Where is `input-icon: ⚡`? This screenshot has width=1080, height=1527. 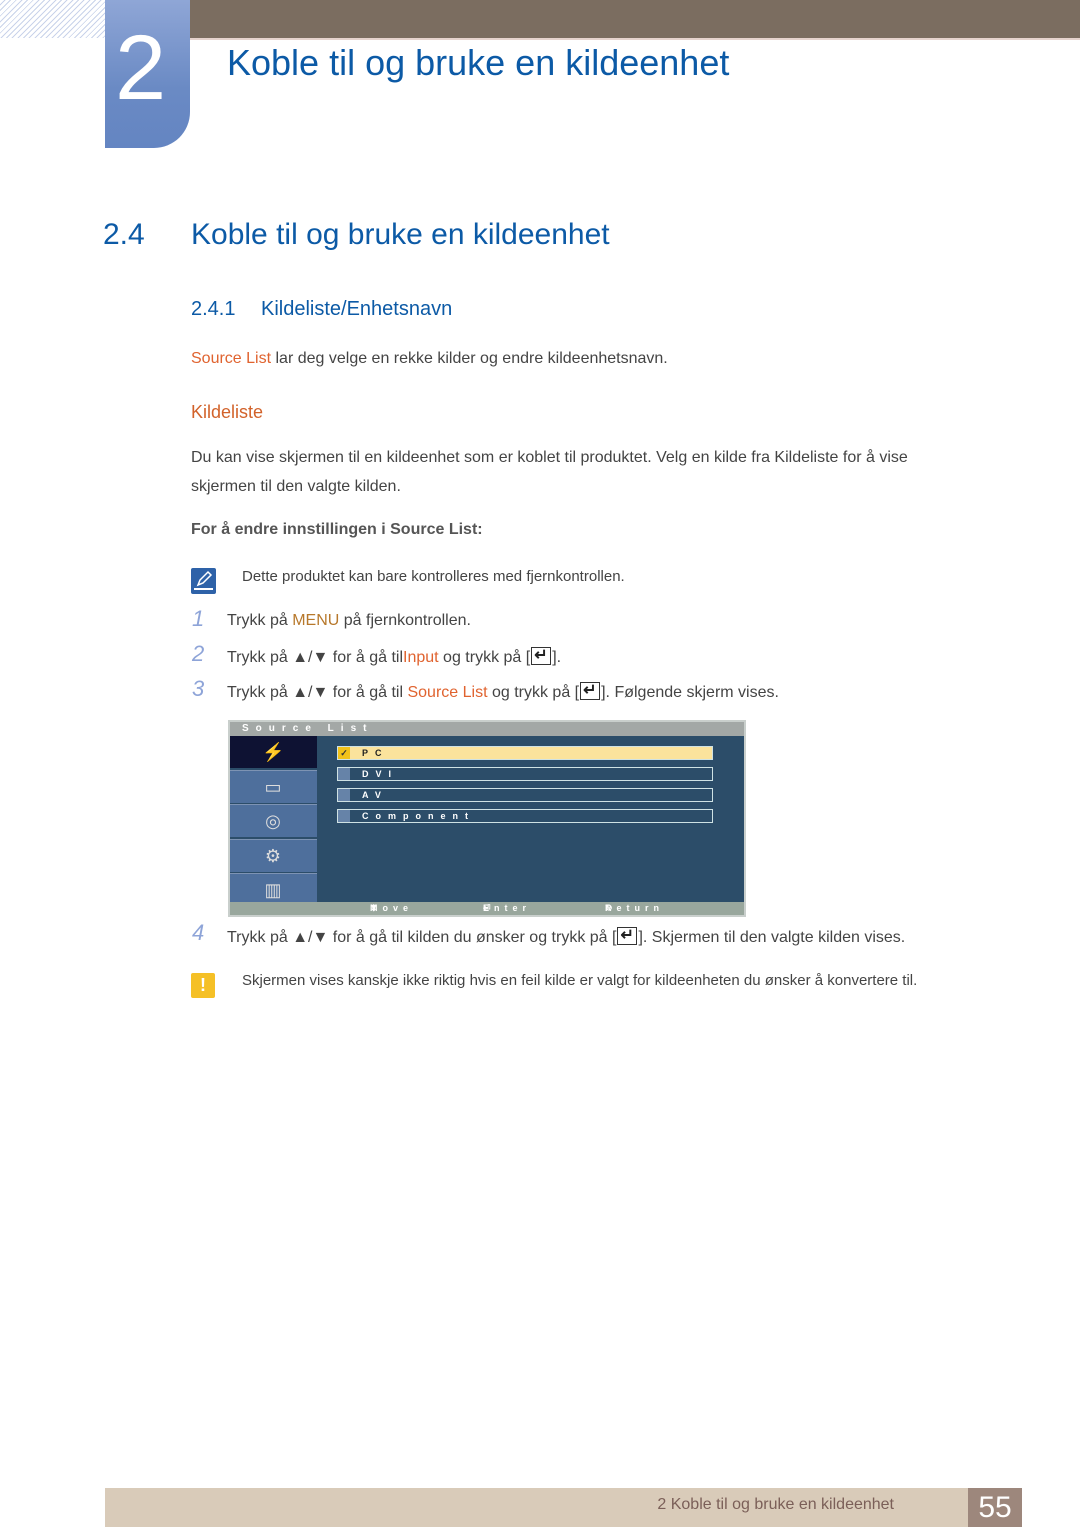
input-icon: ⚡ is located at coordinates (273, 752).